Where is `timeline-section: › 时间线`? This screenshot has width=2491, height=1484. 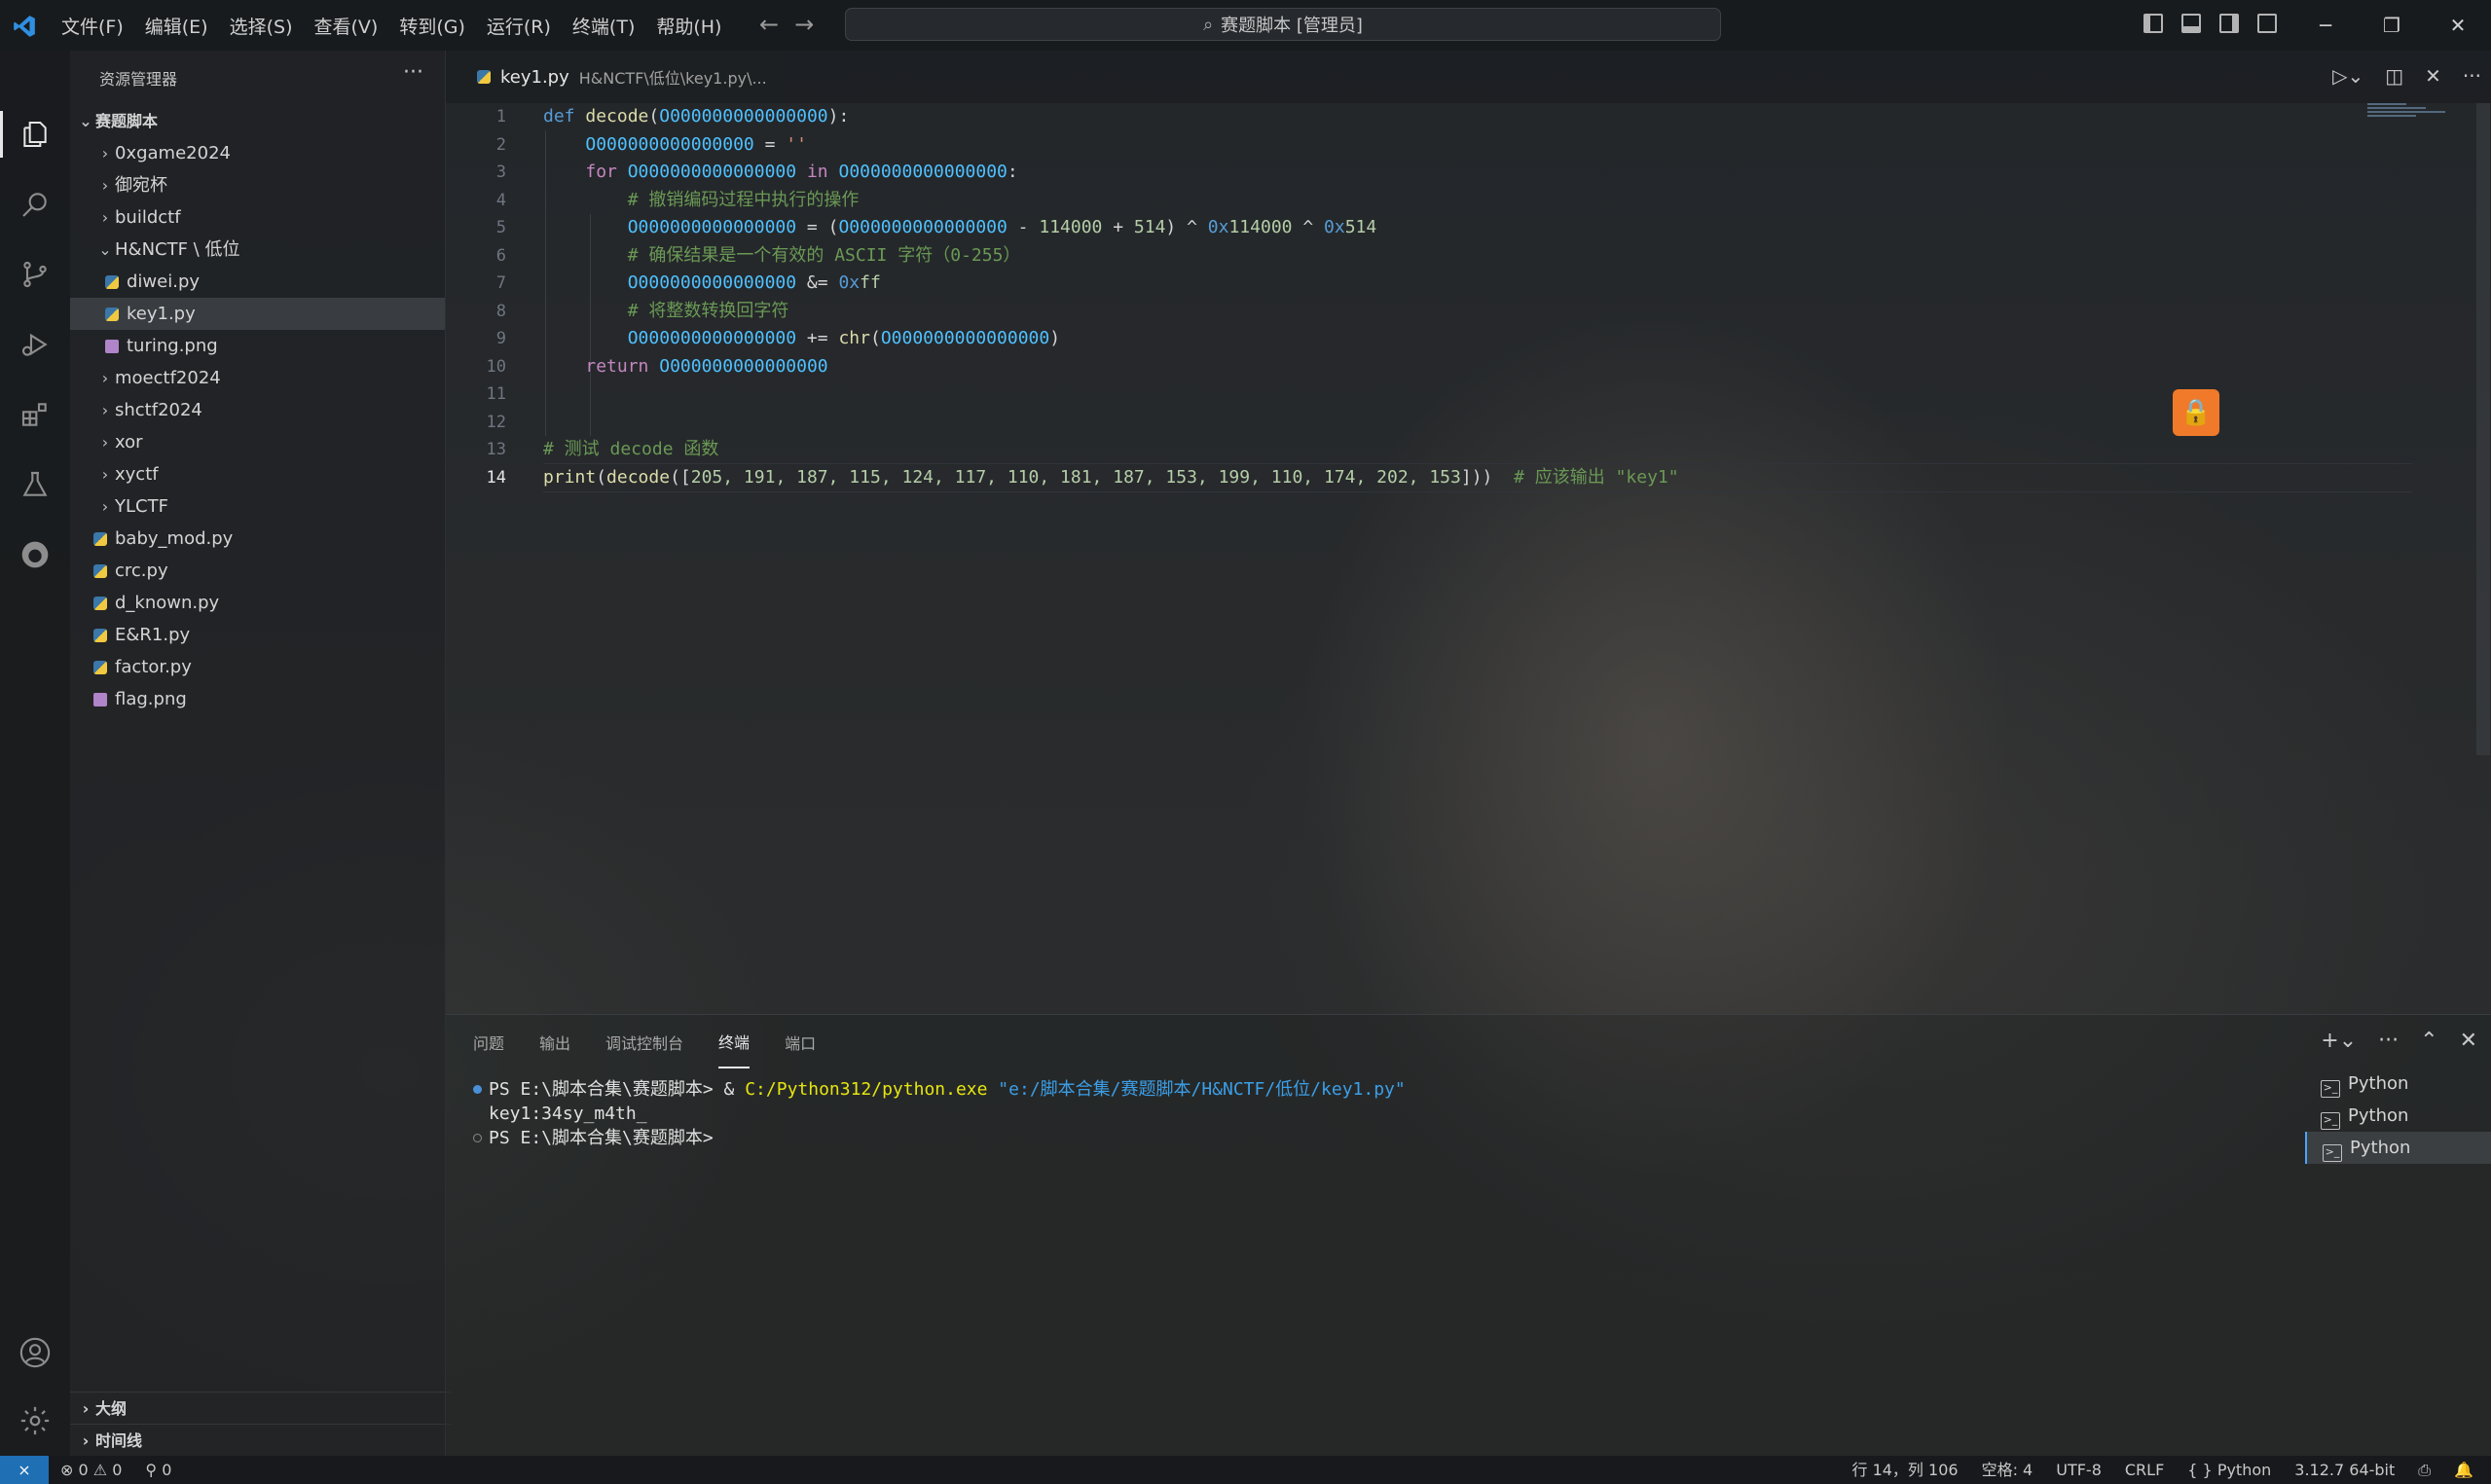 timeline-section: › 时间线 is located at coordinates (260, 1440).